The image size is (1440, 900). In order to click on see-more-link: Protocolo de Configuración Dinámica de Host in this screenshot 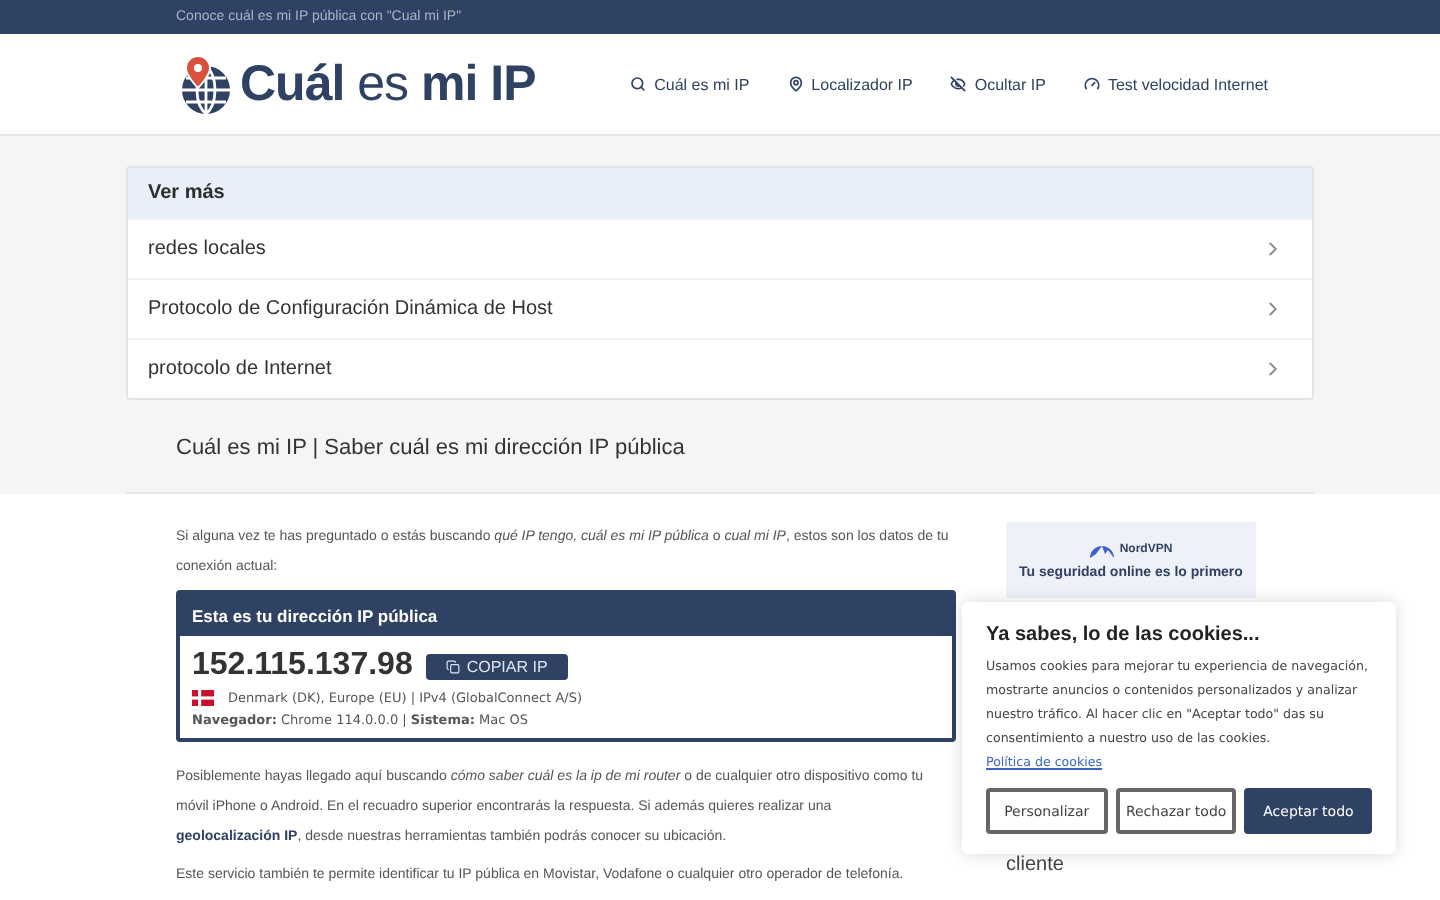, I will do `click(720, 308)`.